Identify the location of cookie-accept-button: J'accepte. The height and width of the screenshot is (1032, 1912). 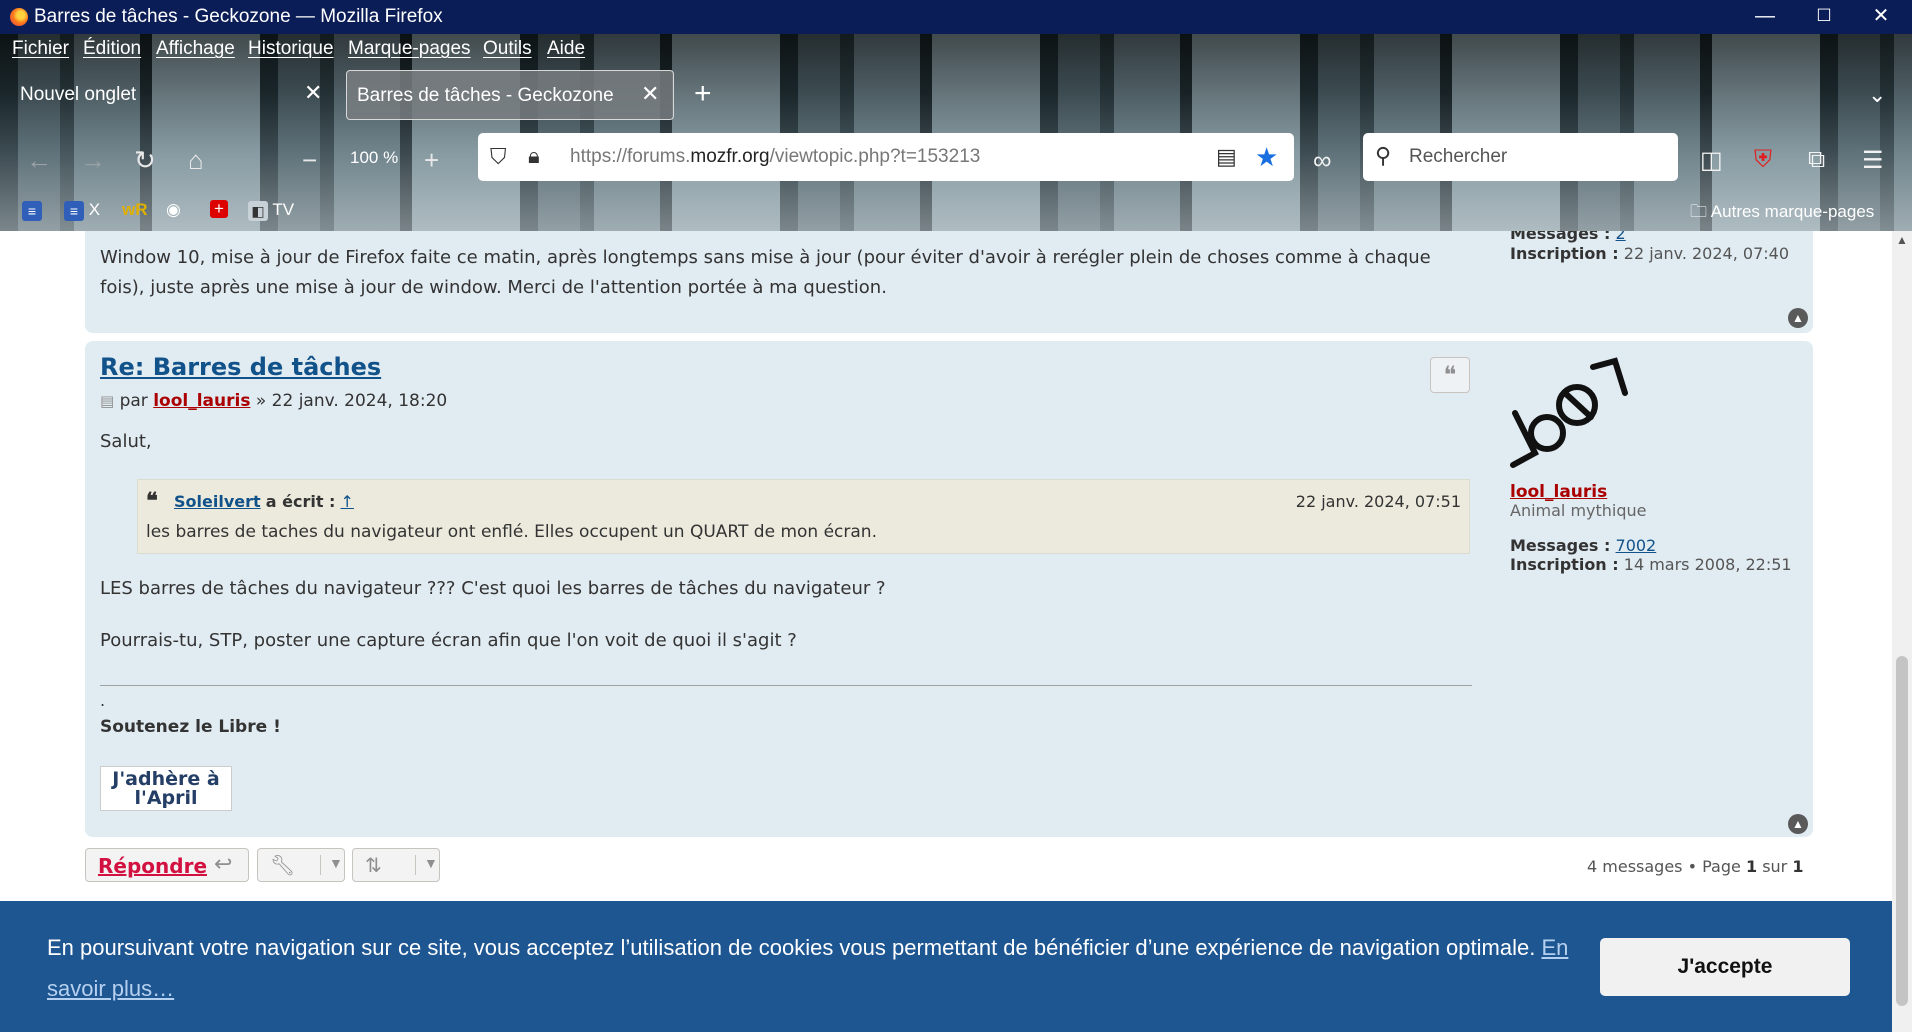
(1725, 967).